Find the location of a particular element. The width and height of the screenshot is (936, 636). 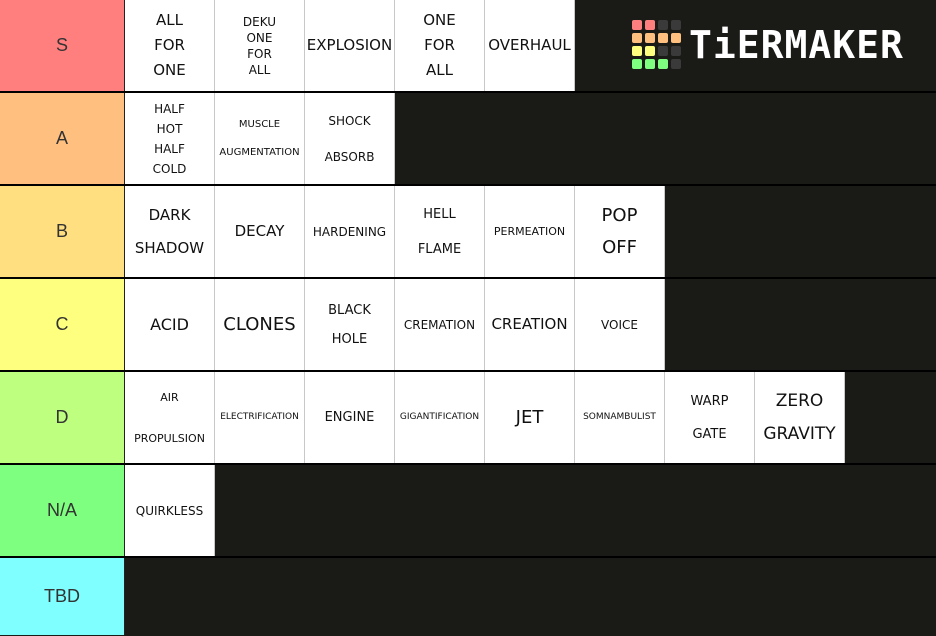

tier-label: C is located at coordinates (62, 324).